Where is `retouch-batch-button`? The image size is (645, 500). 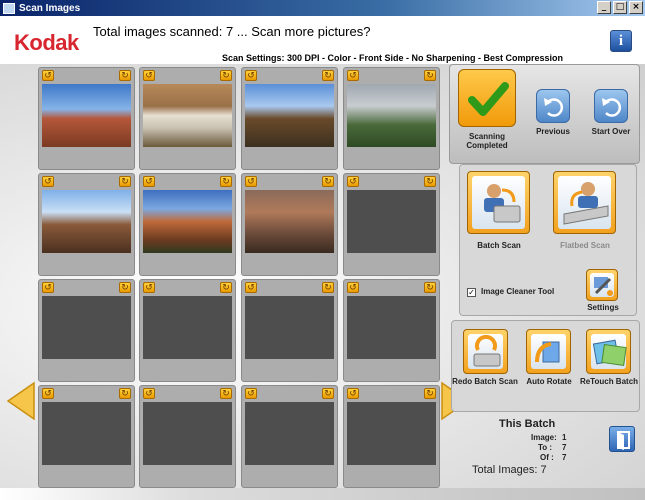
retouch-batch-button is located at coordinates (608, 351).